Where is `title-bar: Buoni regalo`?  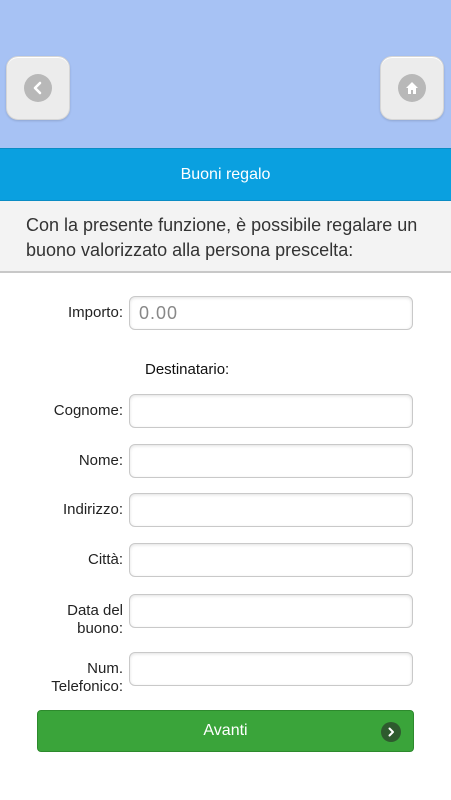 title-bar: Buoni regalo is located at coordinates (225, 174).